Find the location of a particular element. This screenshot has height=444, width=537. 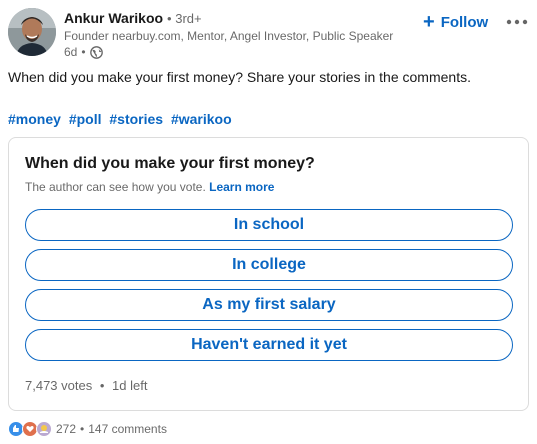

poll-footer: 7,473 votes • 1d left is located at coordinates (86, 385).